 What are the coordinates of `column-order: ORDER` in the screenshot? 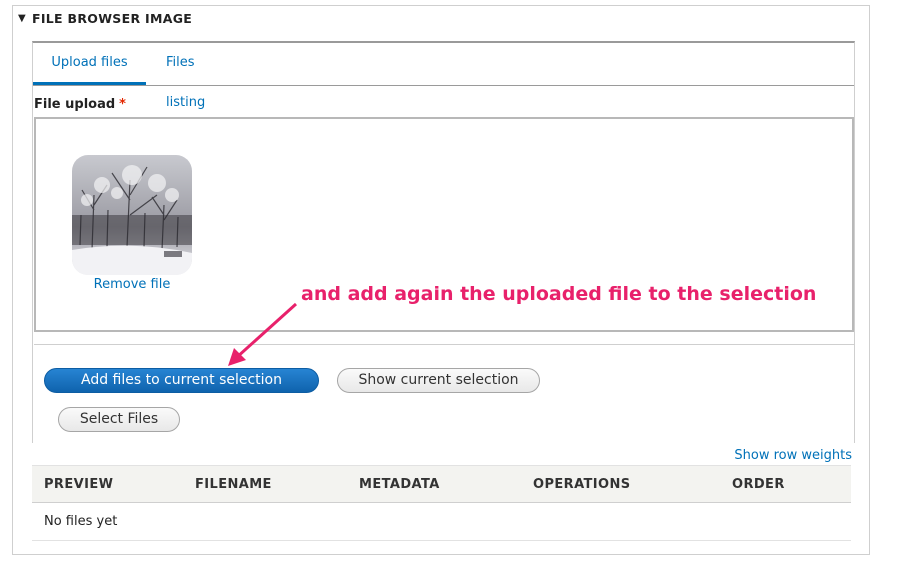 It's located at (785, 484).